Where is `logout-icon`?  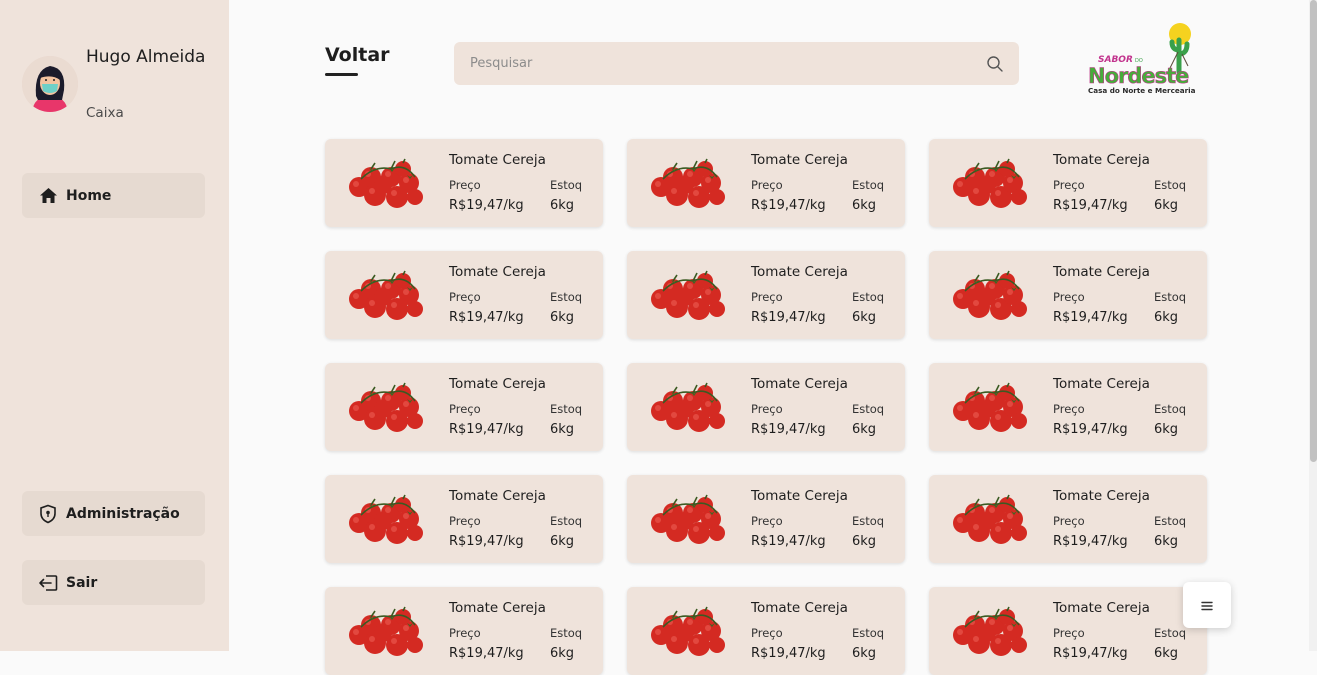
logout-icon is located at coordinates (48, 583).